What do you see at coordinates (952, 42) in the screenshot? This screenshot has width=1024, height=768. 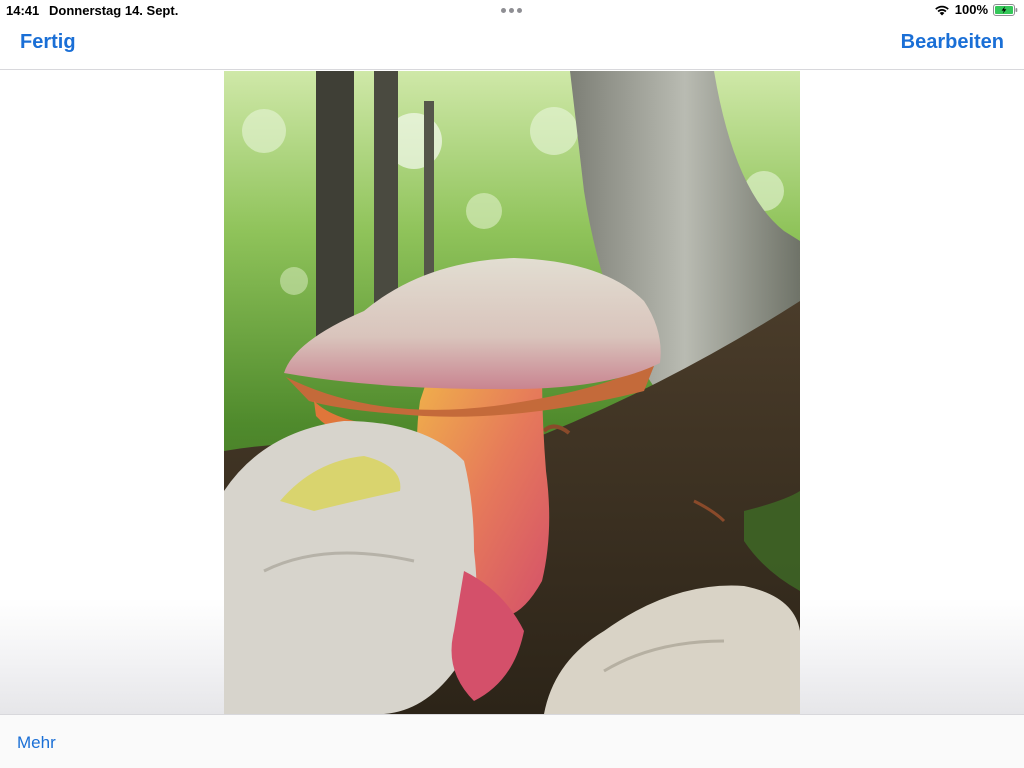 I see `edit-button: Bearbeiten` at bounding box center [952, 42].